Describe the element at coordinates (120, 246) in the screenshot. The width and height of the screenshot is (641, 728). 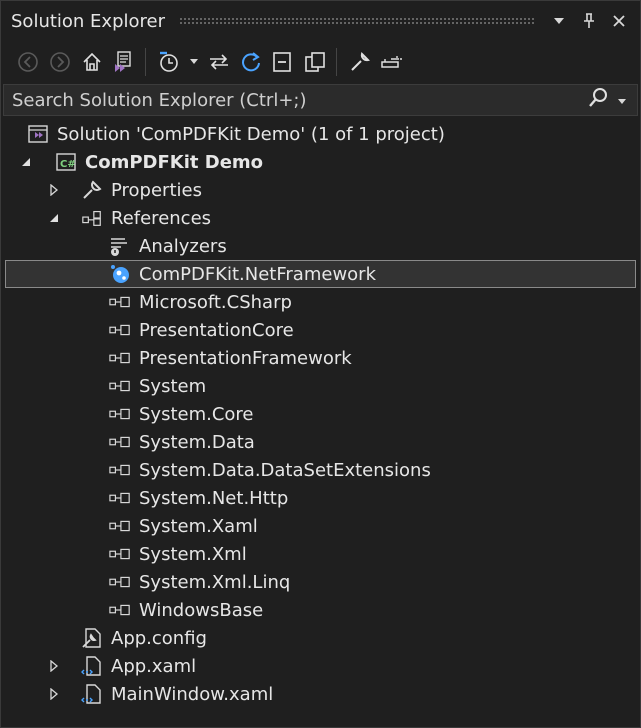
I see `analyzers-icon` at that location.